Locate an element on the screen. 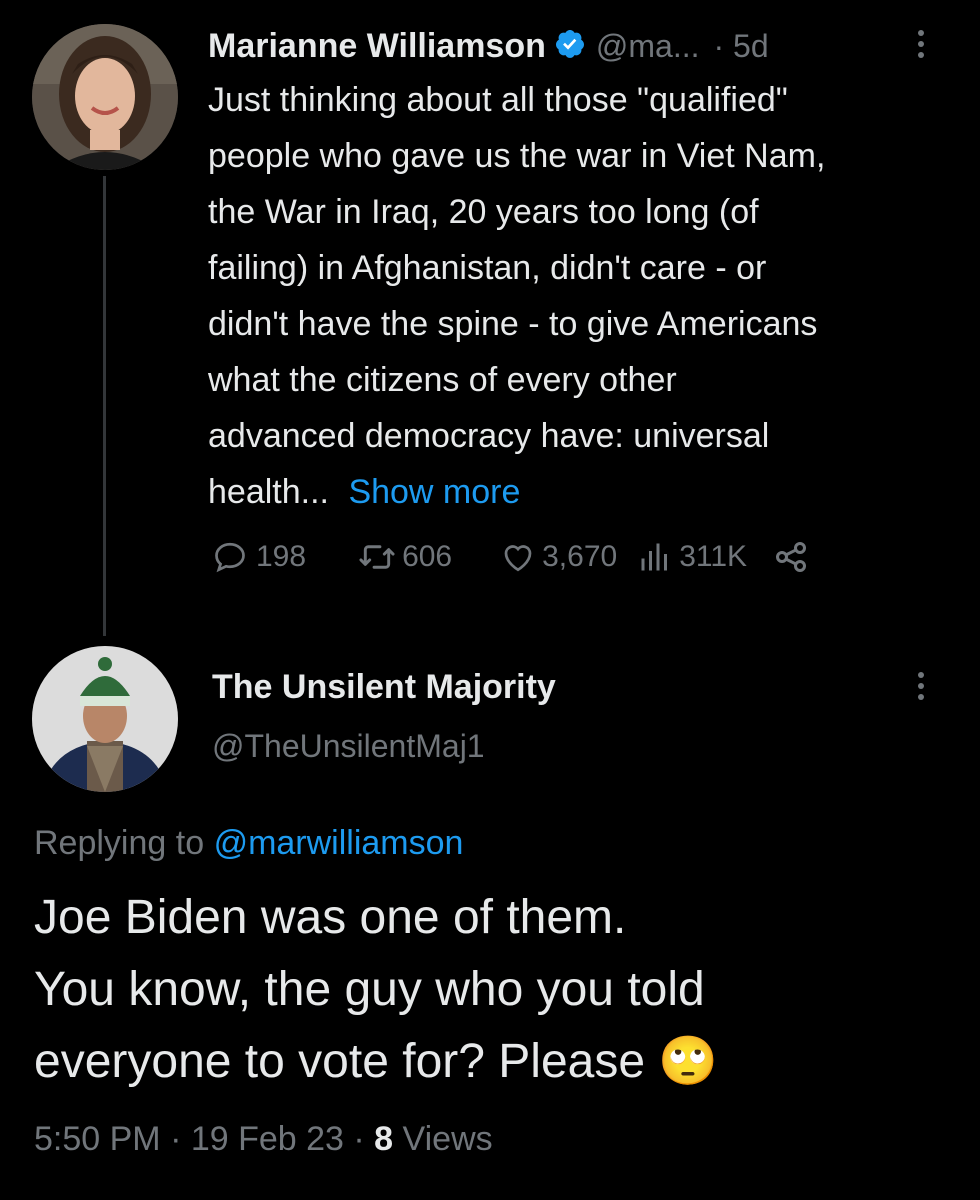 The height and width of the screenshot is (1200, 980). replying-to: Replying to @marwilliamson is located at coordinates (248, 843).